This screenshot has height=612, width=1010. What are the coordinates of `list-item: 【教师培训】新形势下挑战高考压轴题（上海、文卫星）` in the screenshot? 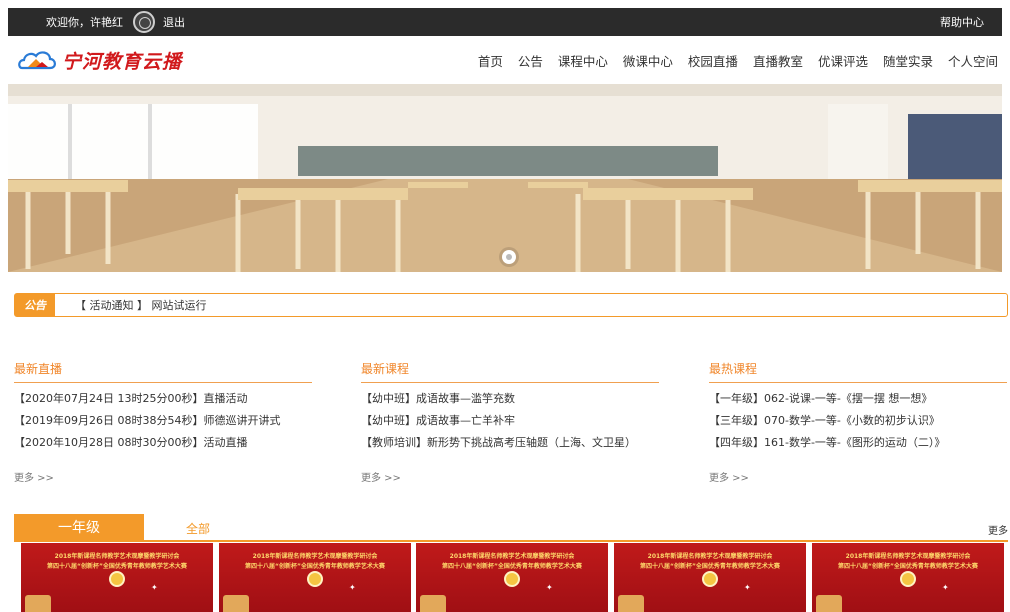 It's located at (510, 443).